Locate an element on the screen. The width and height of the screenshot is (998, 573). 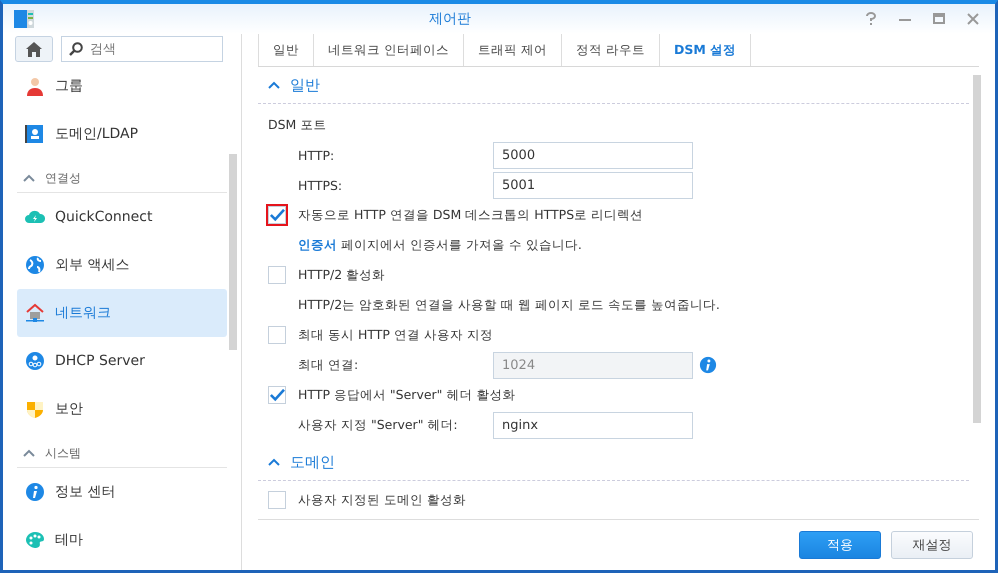
tab: 일반 is located at coordinates (286, 50).